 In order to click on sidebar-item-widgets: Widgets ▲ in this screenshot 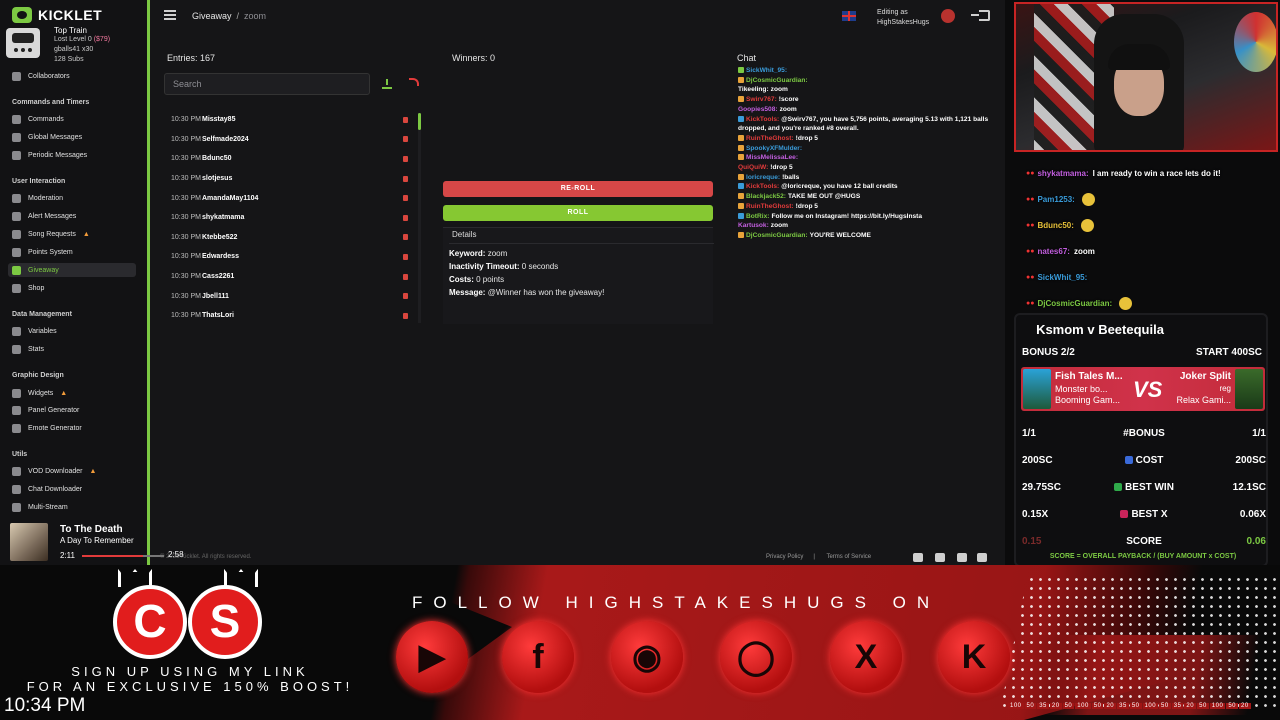, I will do `click(76, 393)`.